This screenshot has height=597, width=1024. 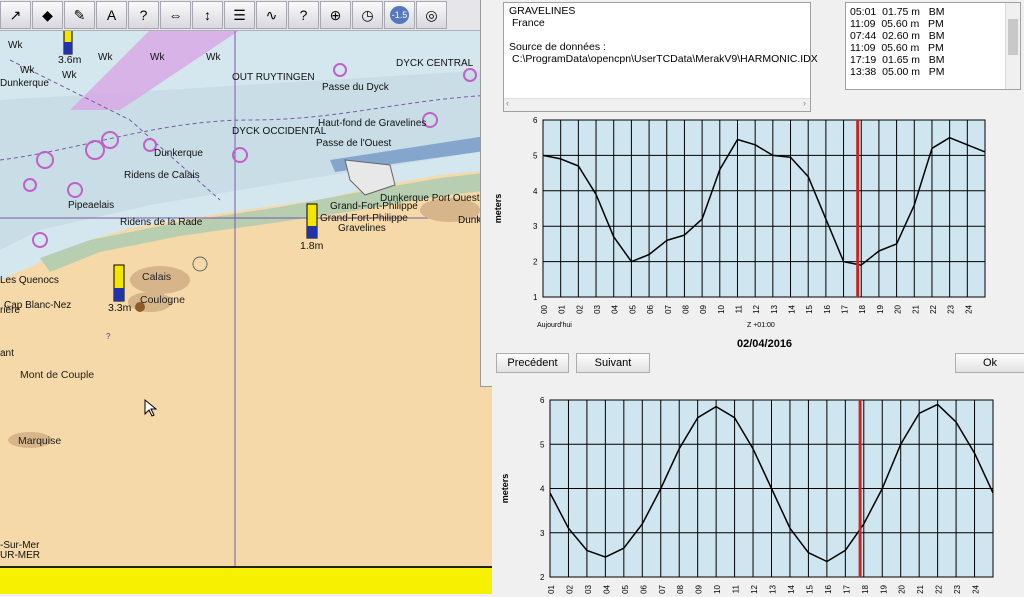 What do you see at coordinates (535, 262) in the screenshot?
I see `y-tick-label: 2` at bounding box center [535, 262].